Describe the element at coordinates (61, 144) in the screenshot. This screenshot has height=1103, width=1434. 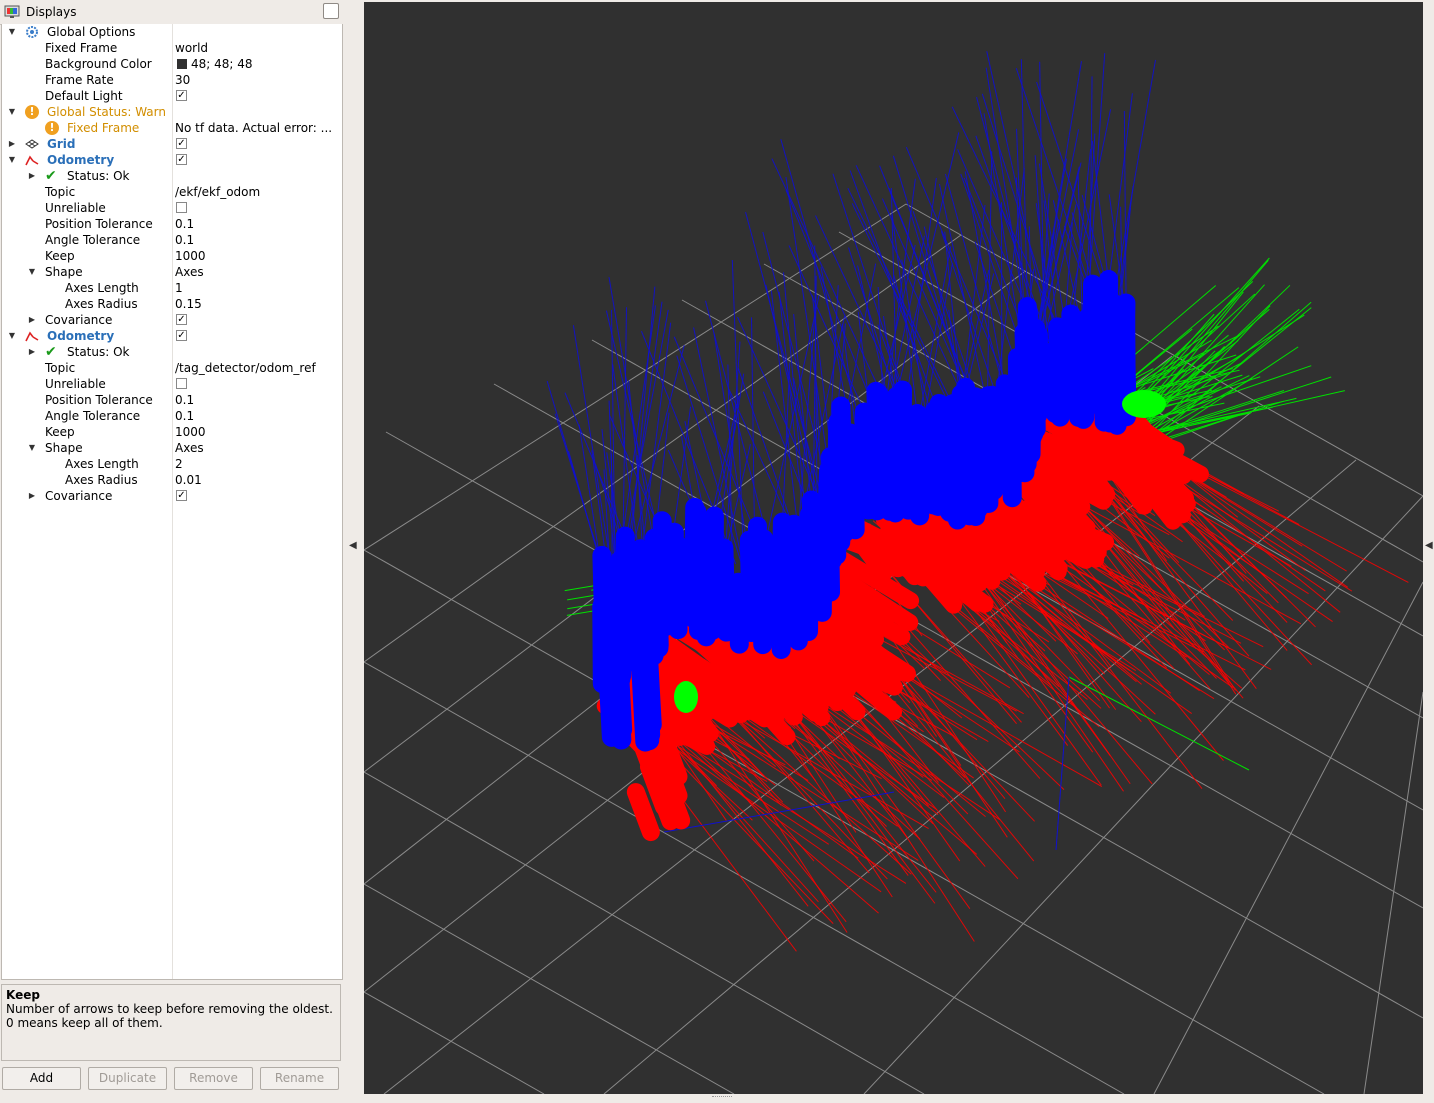
I see `tree-label: Grid` at that location.